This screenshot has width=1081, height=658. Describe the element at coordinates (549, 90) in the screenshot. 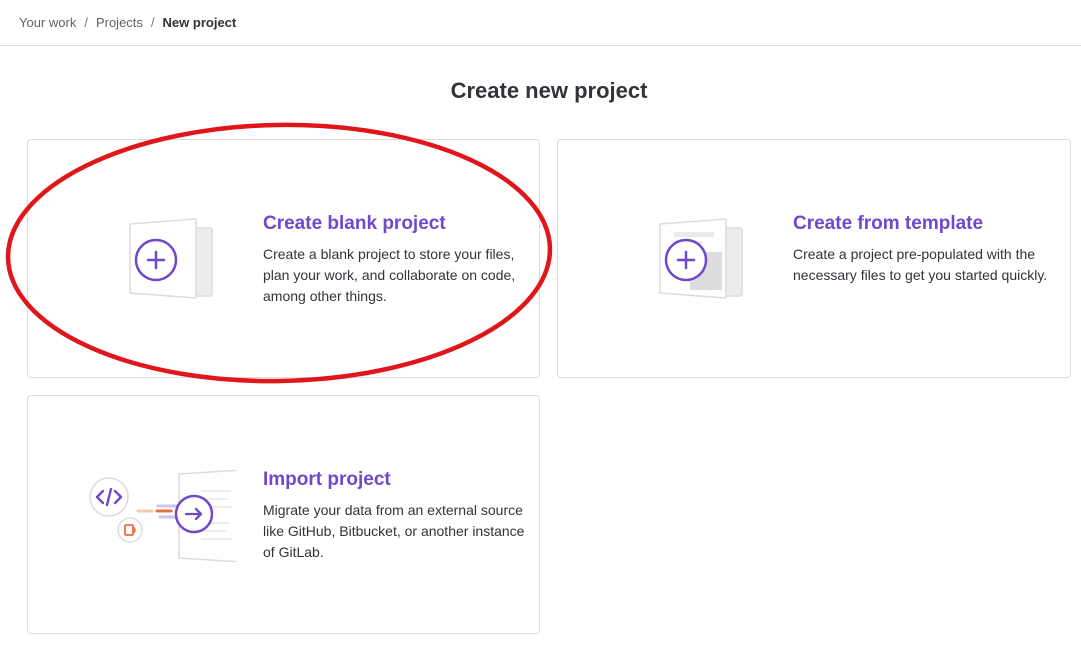

I see `page-title: Create new project` at that location.